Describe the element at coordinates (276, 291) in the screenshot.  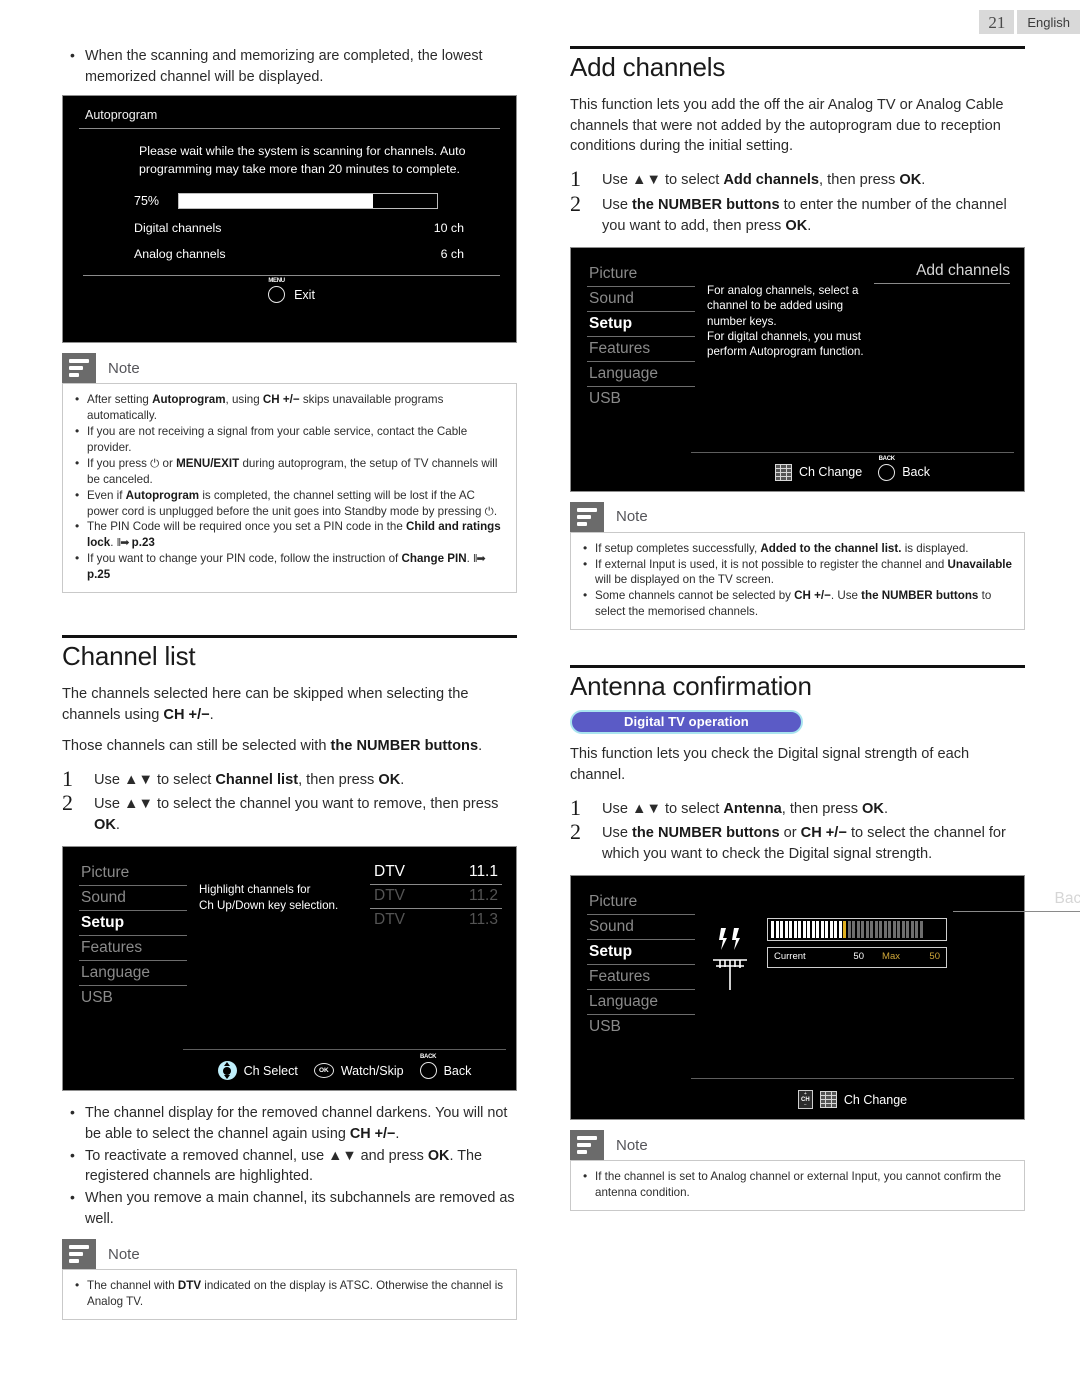
I see `menu-button-icon: MENU` at that location.